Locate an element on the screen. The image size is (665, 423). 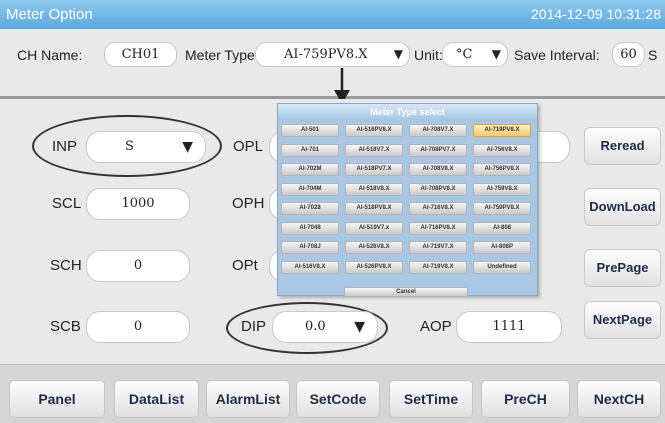
prech-button: PreCH is located at coordinates (525, 399).